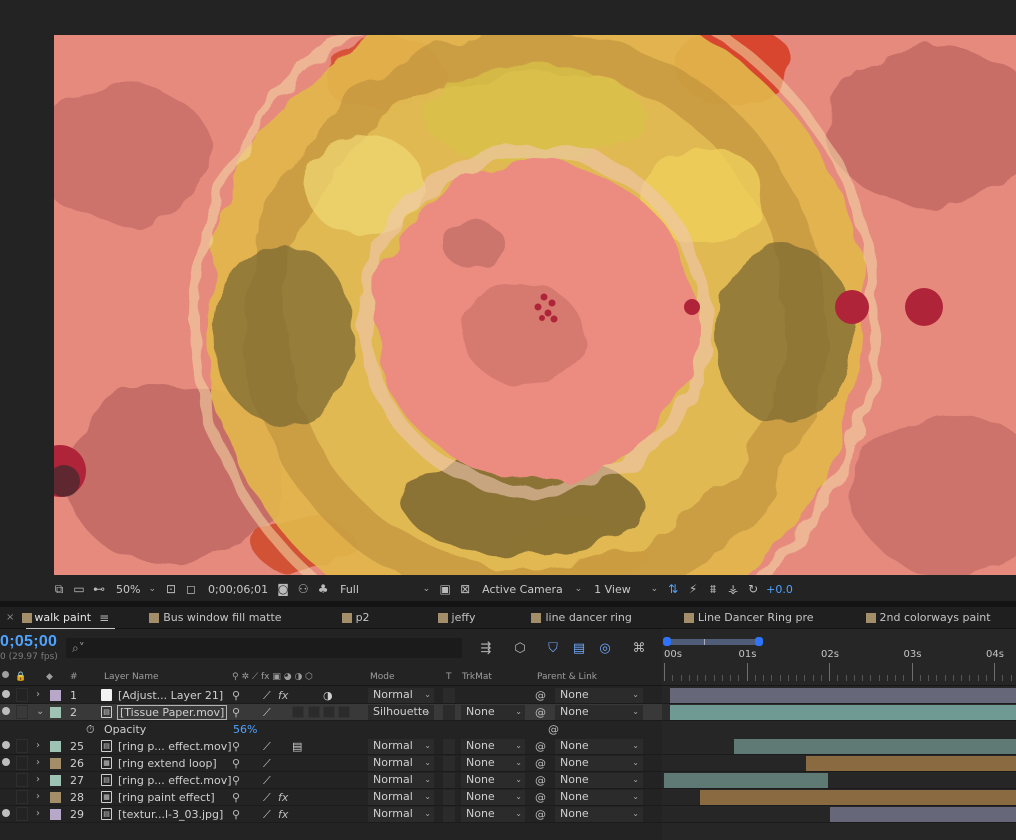 The width and height of the screenshot is (1016, 840). I want to click on mode-header: Mode, so click(382, 677).